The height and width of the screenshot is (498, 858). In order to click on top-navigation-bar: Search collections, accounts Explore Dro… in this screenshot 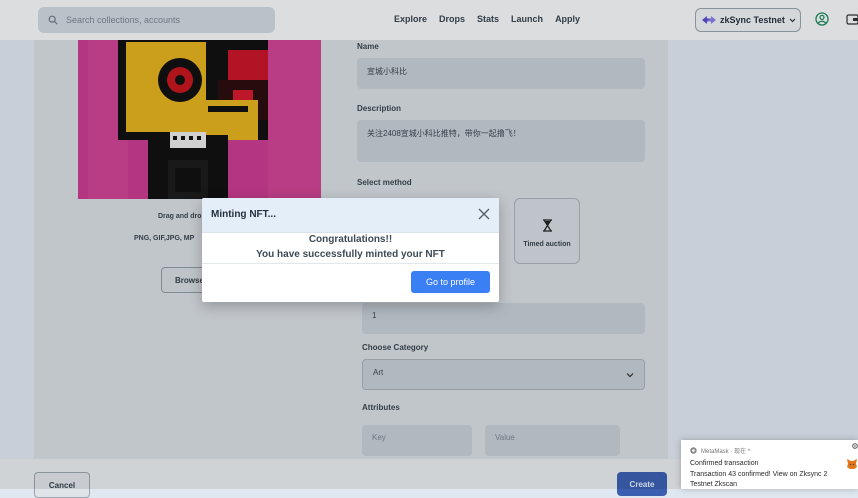, I will do `click(429, 20)`.